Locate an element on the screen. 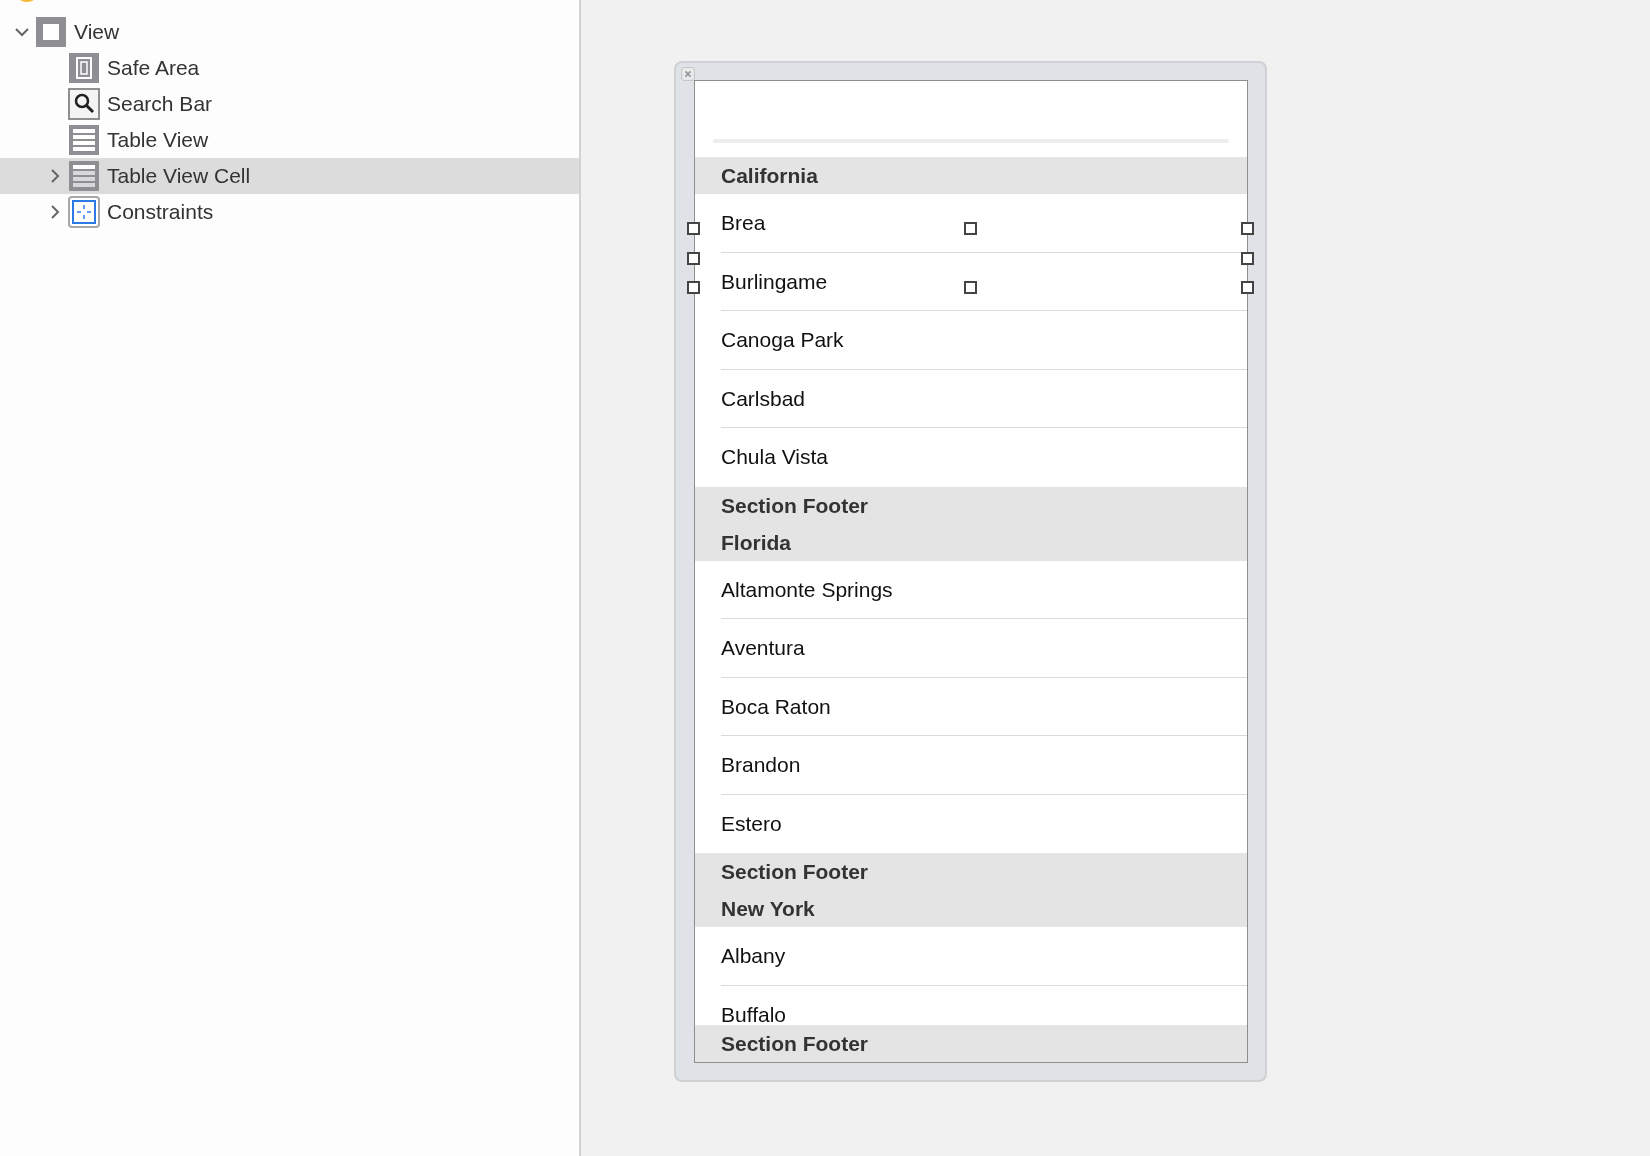  search-icon is located at coordinates (84, 104).